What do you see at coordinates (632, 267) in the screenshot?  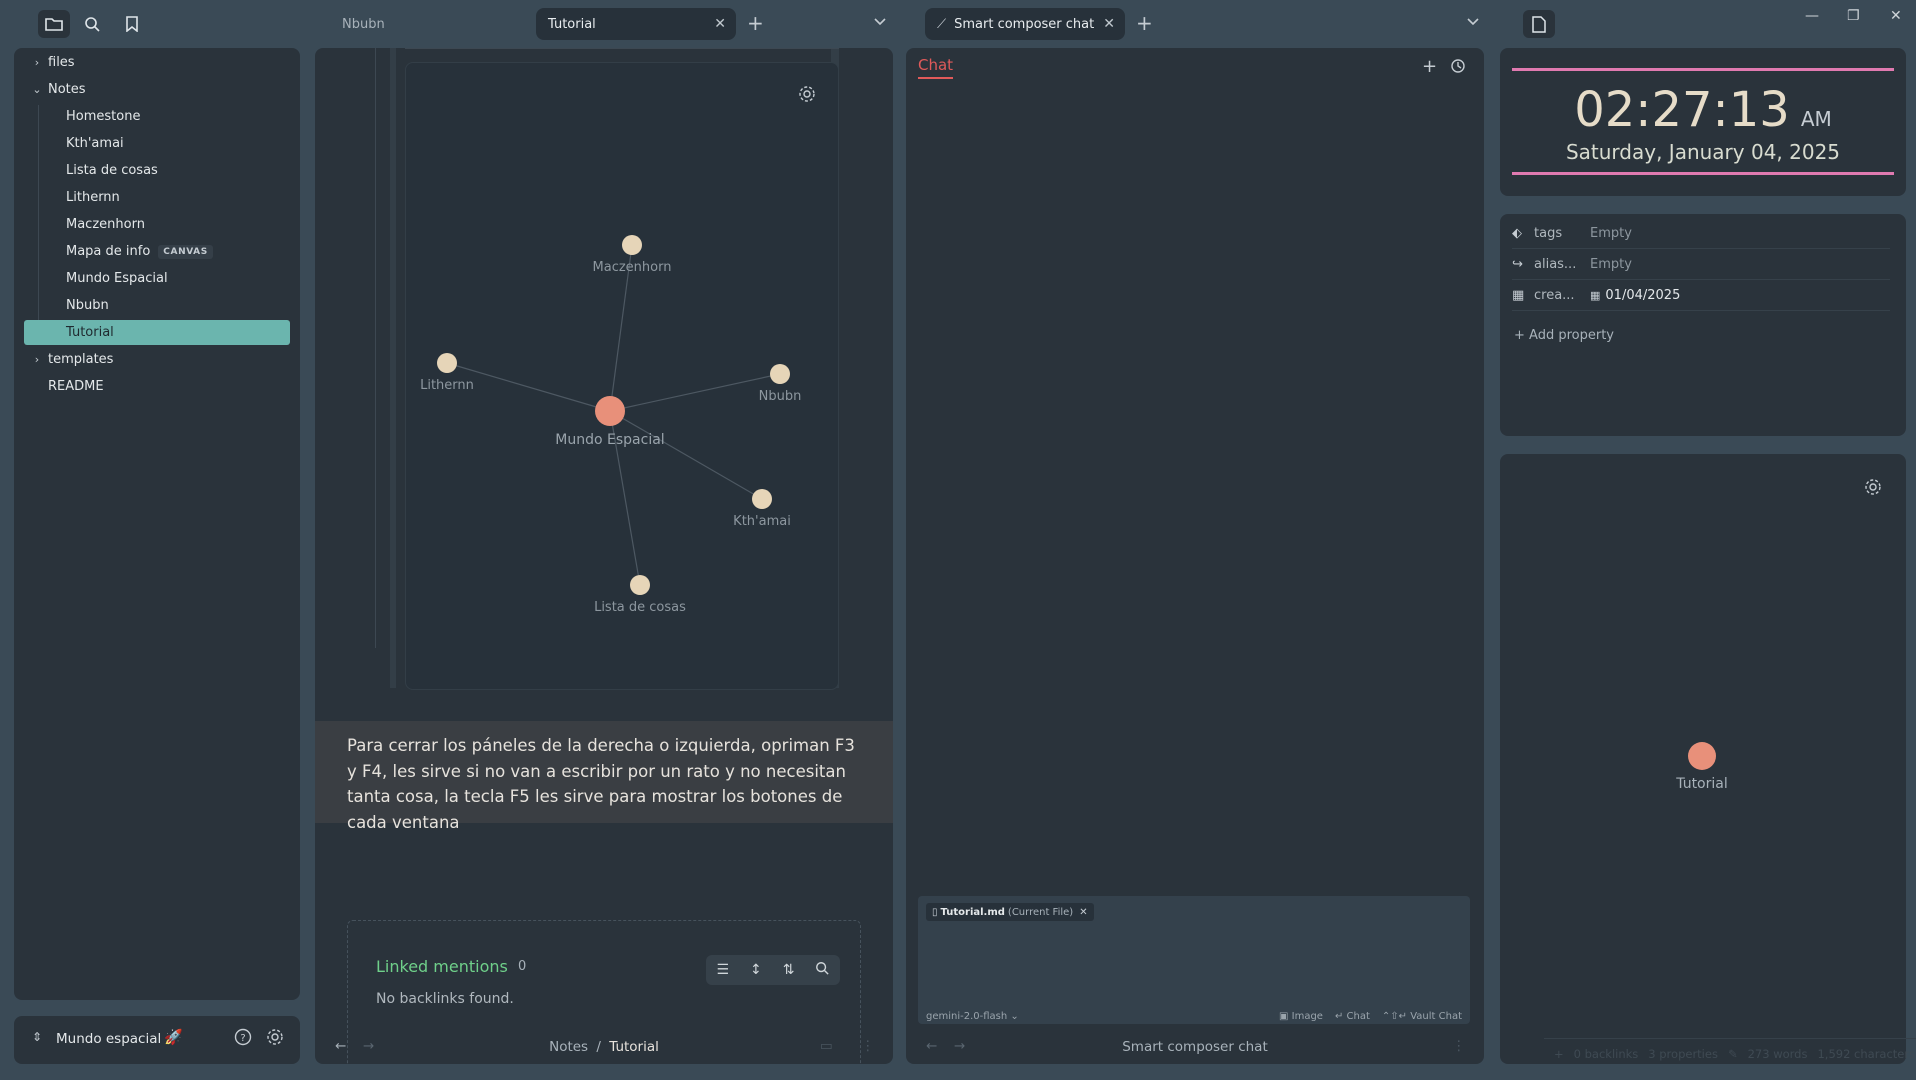 I see `graph-node-label: Maczenhorn` at bounding box center [632, 267].